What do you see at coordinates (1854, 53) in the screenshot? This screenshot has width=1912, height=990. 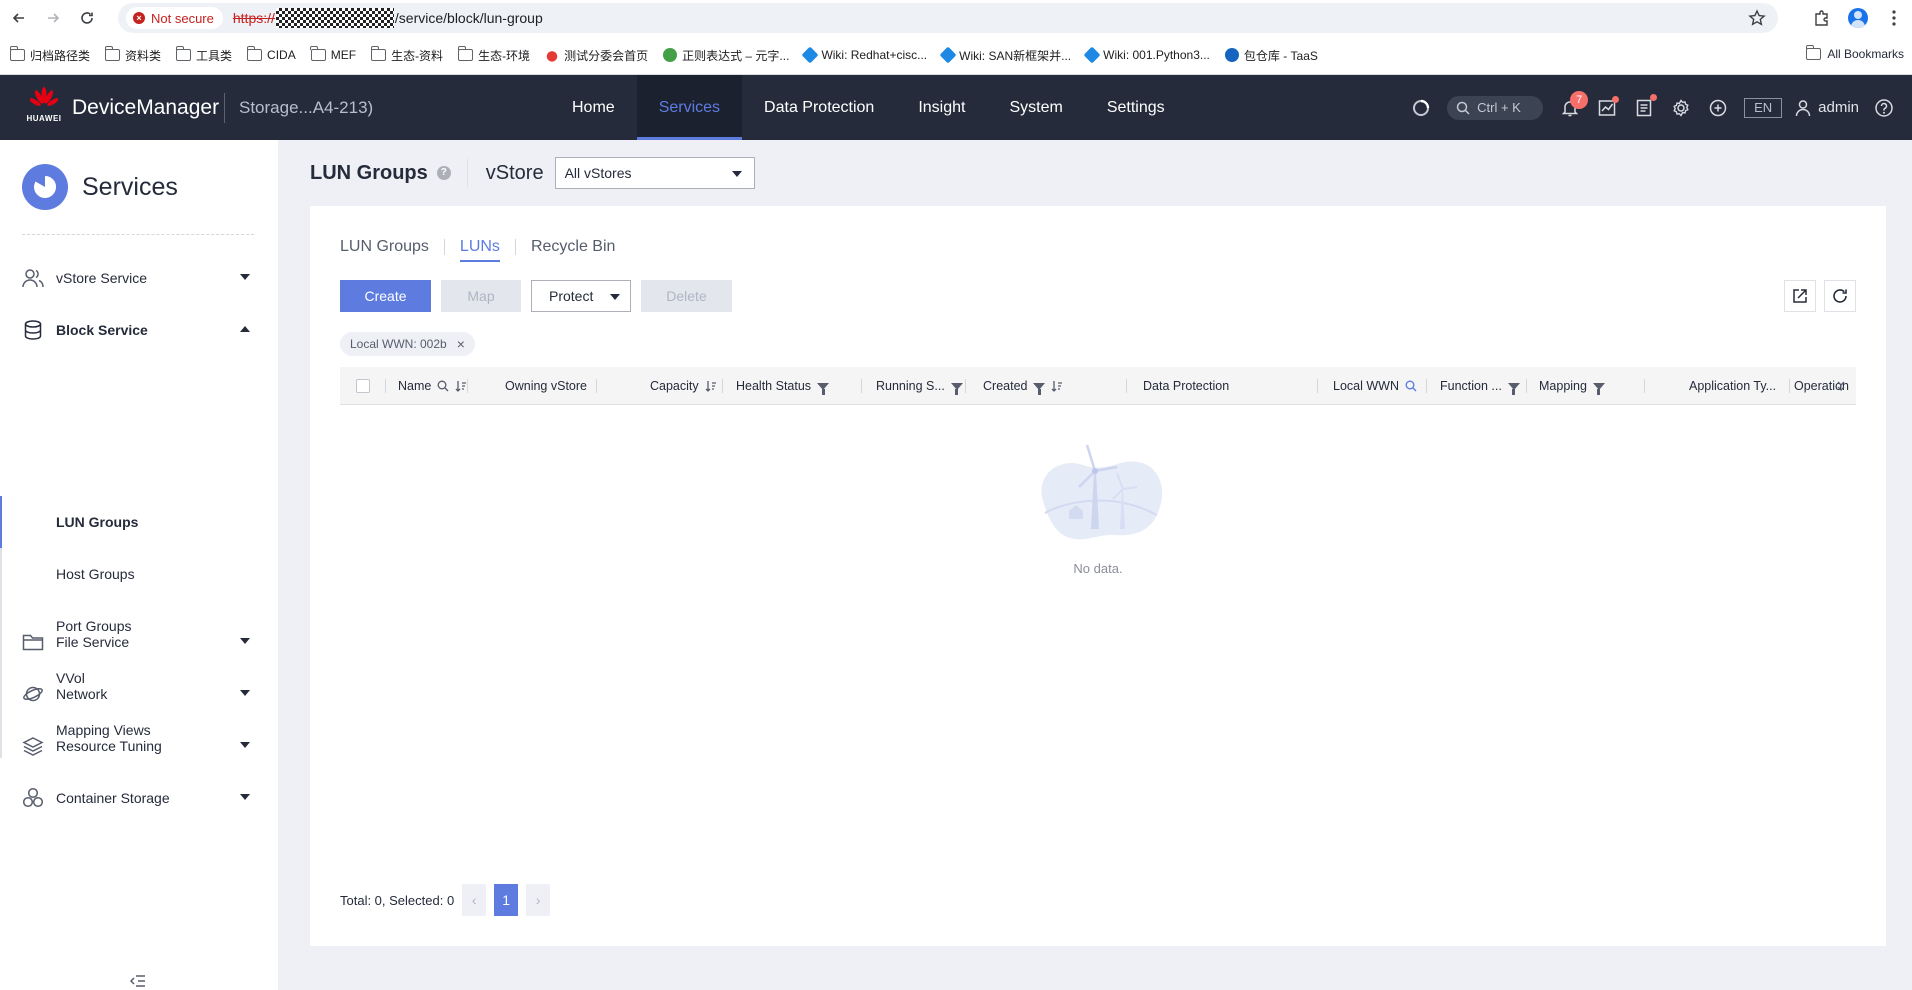 I see `all-bookmarks-button: All Bookmarks` at bounding box center [1854, 53].